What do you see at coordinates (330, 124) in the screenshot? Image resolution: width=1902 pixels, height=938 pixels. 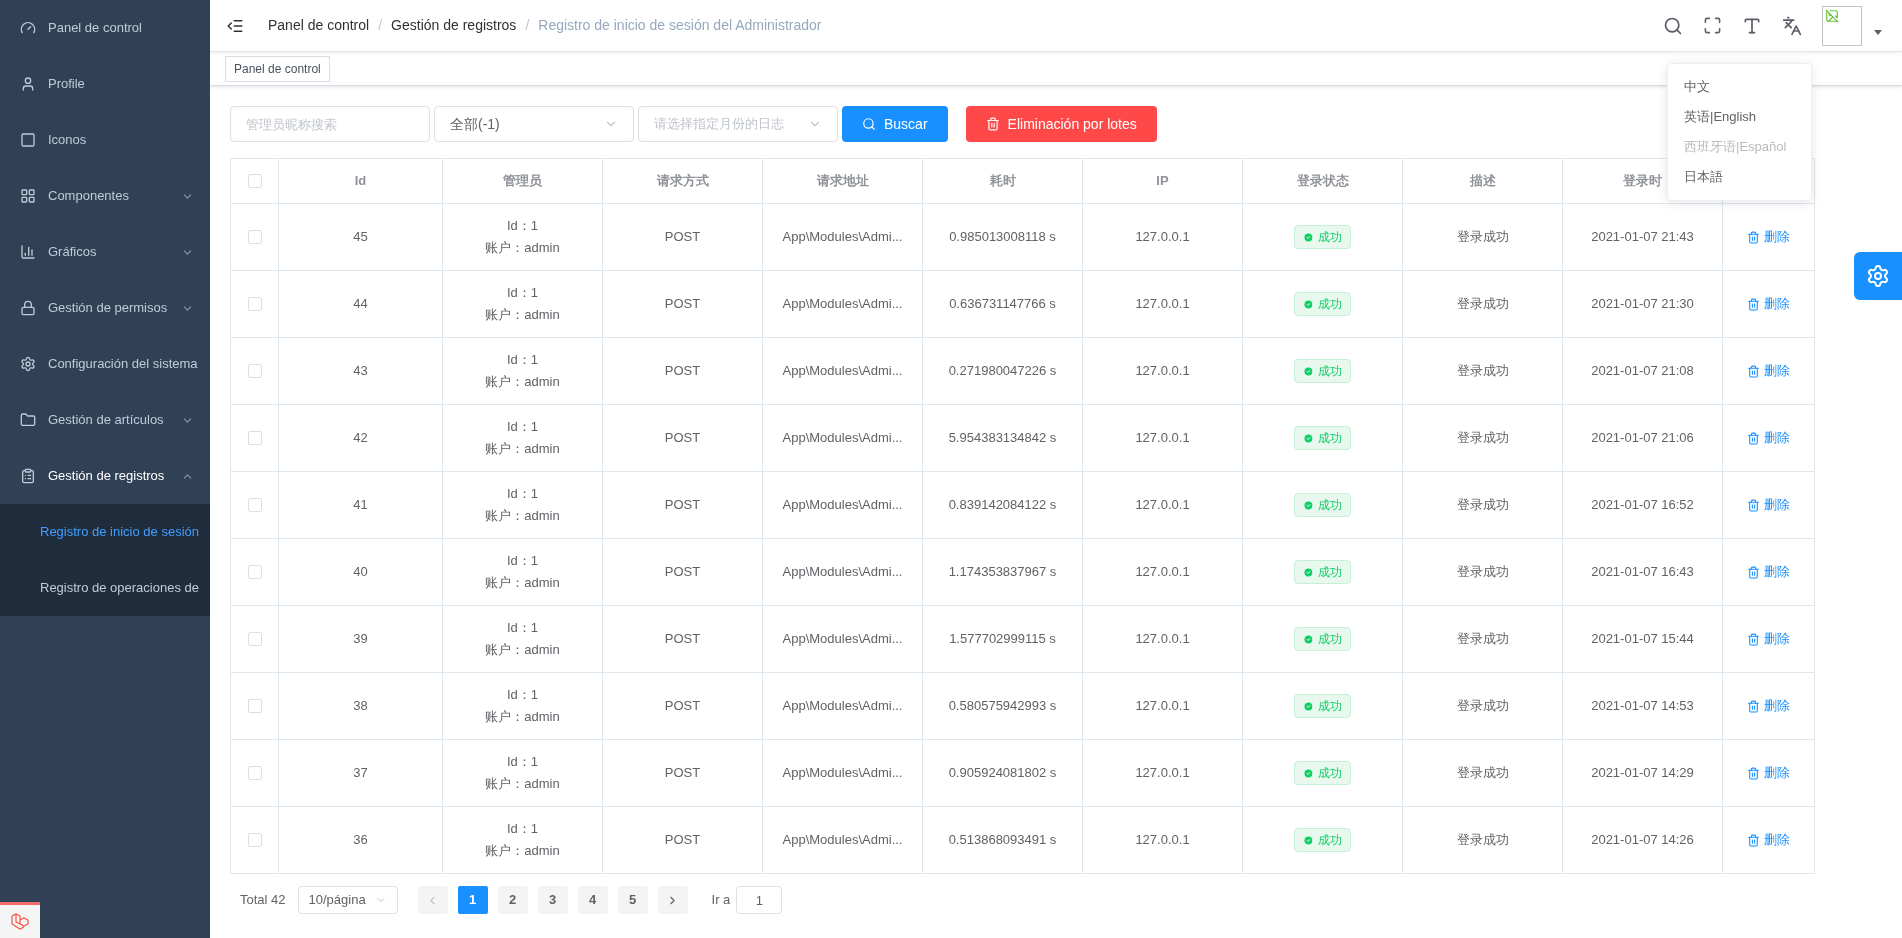 I see `search-field: 管理员昵称搜索` at bounding box center [330, 124].